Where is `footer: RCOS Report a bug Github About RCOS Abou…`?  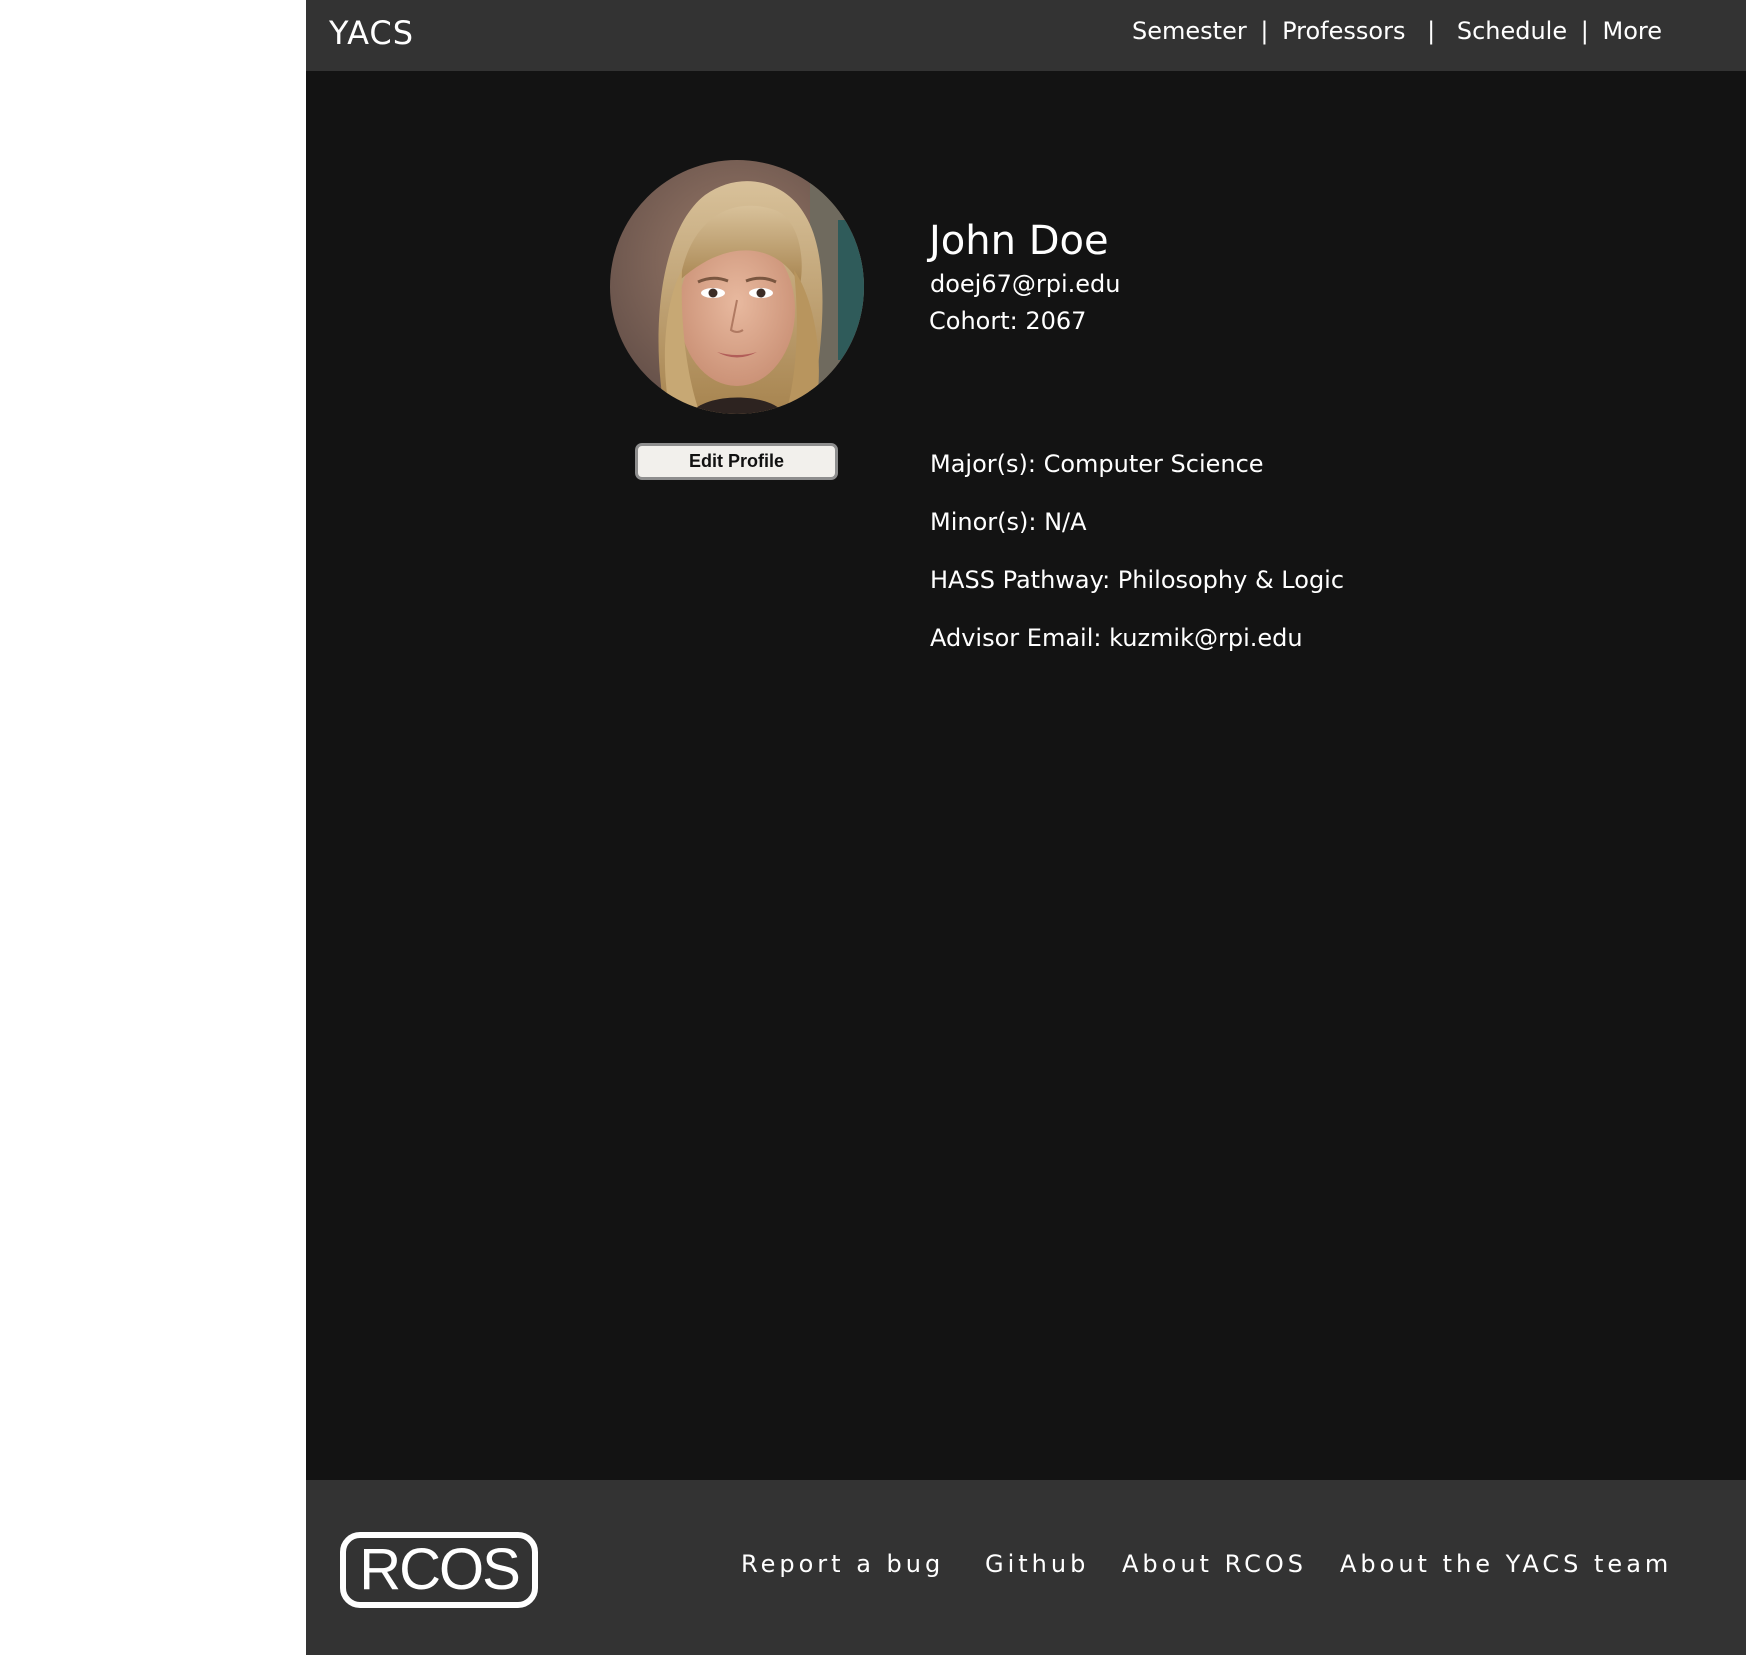 footer: RCOS Report a bug Github About RCOS Abou… is located at coordinates (1026, 1567).